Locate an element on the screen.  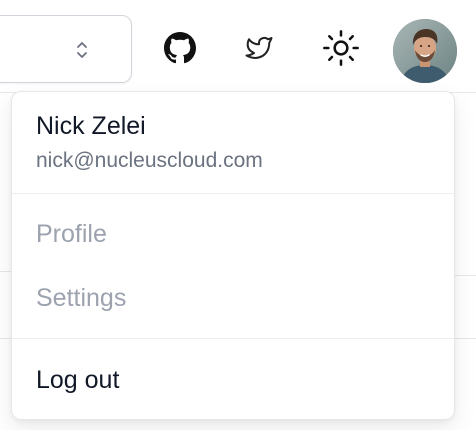
menu-item-log-out: Log out is located at coordinates (77, 380).